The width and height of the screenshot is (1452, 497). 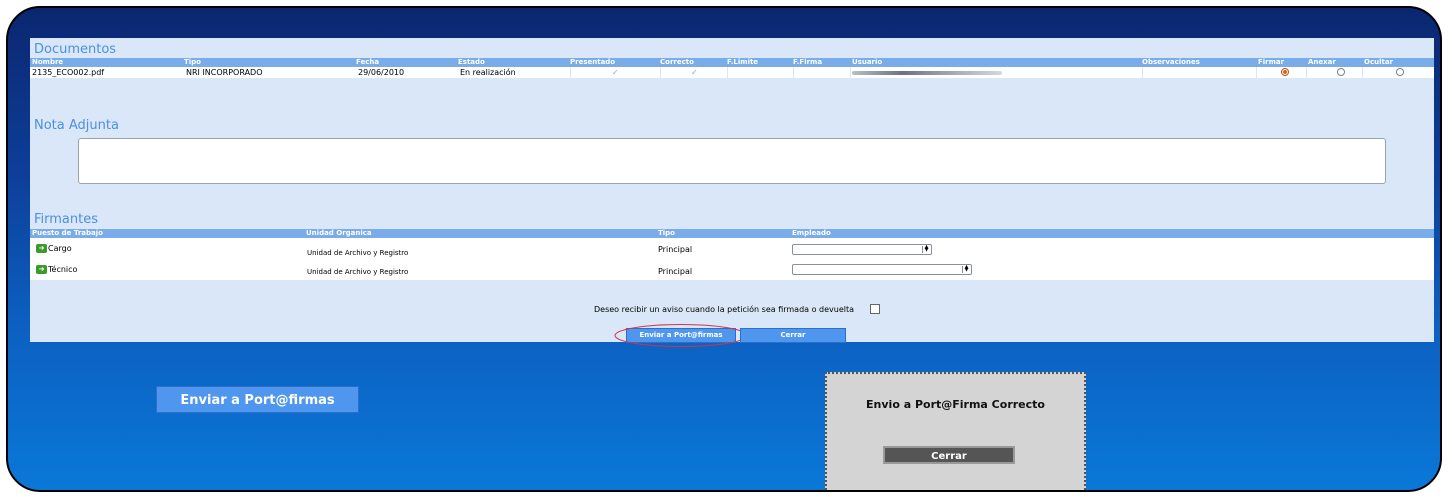 I want to click on doc-tipo: NRI INCORPORADO, so click(x=224, y=72).